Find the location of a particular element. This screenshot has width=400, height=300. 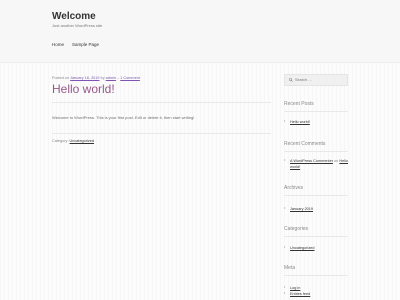

meta-entries-feed-link: Entries feed is located at coordinates (300, 294).